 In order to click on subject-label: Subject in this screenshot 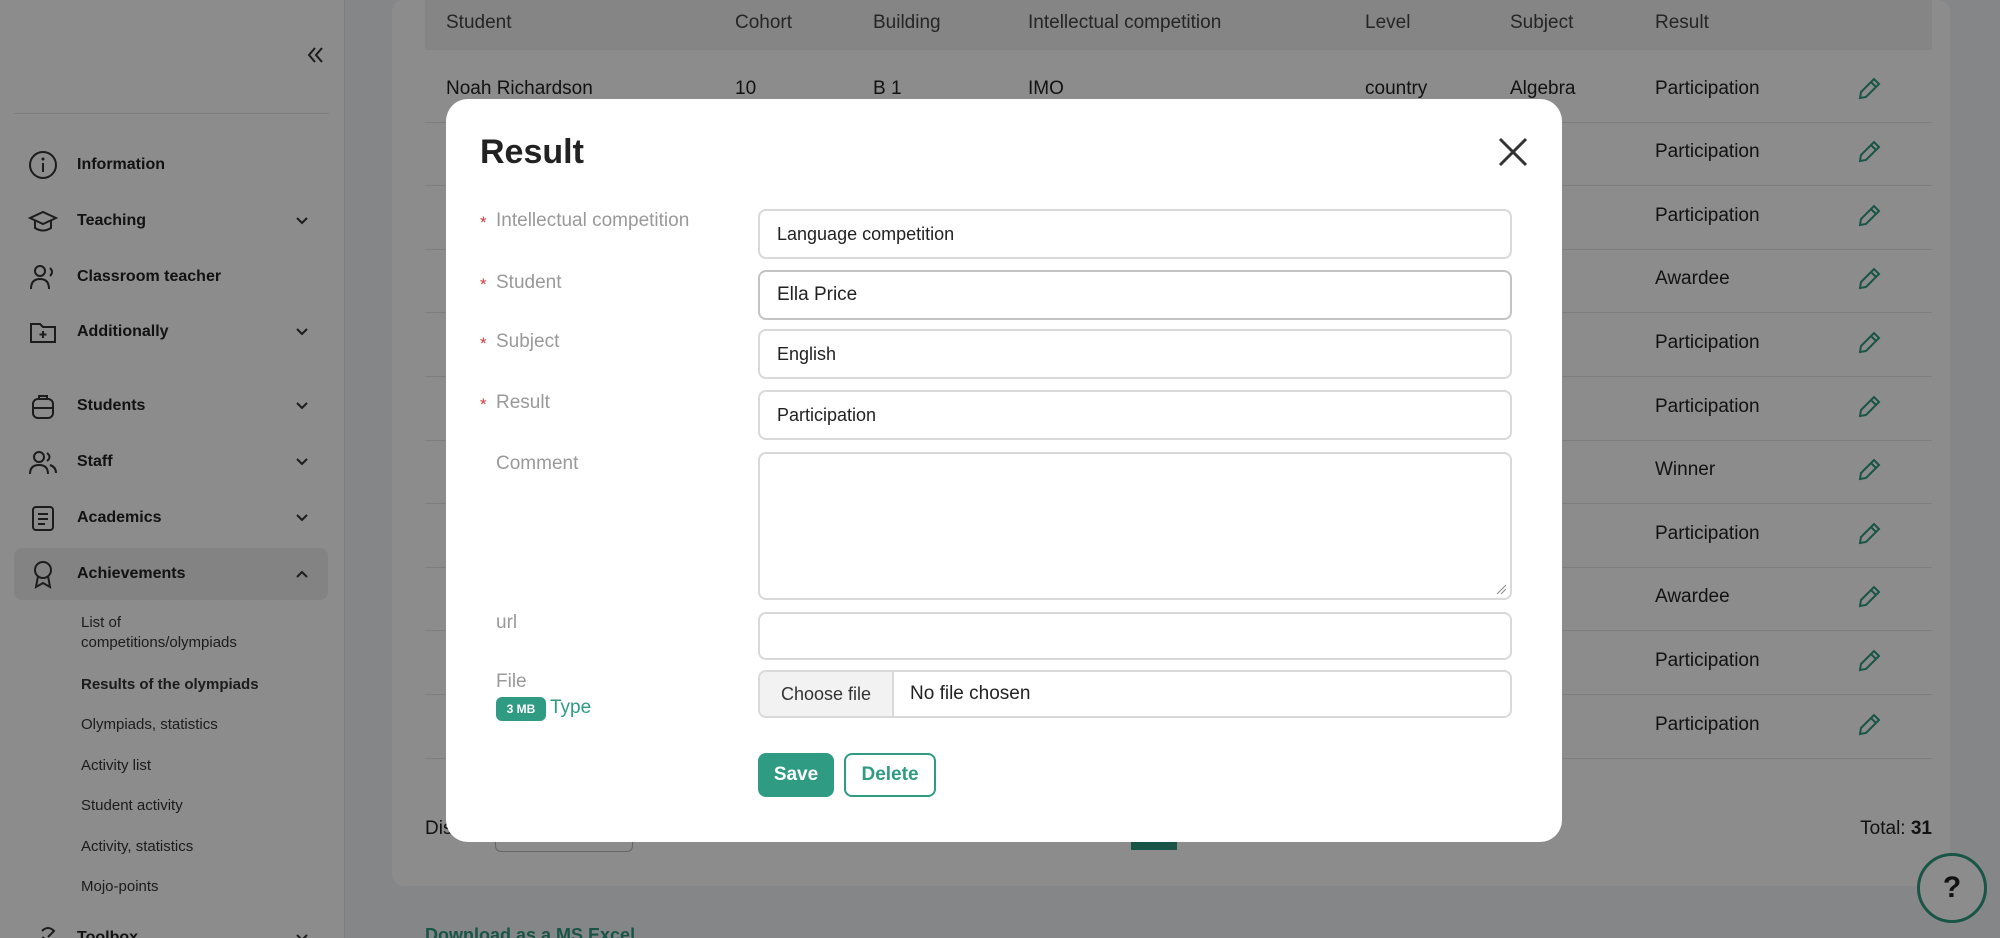, I will do `click(528, 341)`.